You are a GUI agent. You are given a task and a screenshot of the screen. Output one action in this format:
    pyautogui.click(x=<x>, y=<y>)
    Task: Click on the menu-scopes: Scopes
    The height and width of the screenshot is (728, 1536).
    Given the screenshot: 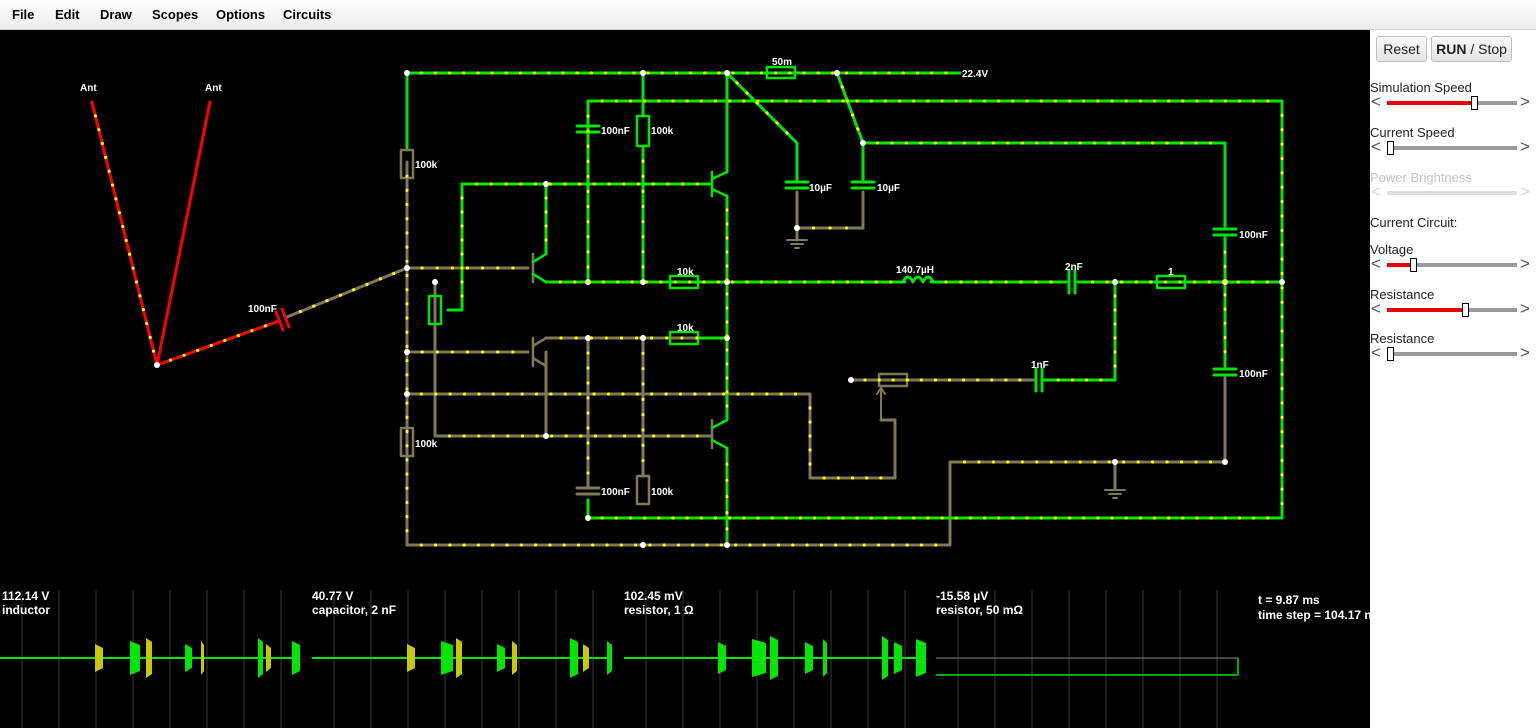 What is the action you would take?
    pyautogui.click(x=175, y=14)
    